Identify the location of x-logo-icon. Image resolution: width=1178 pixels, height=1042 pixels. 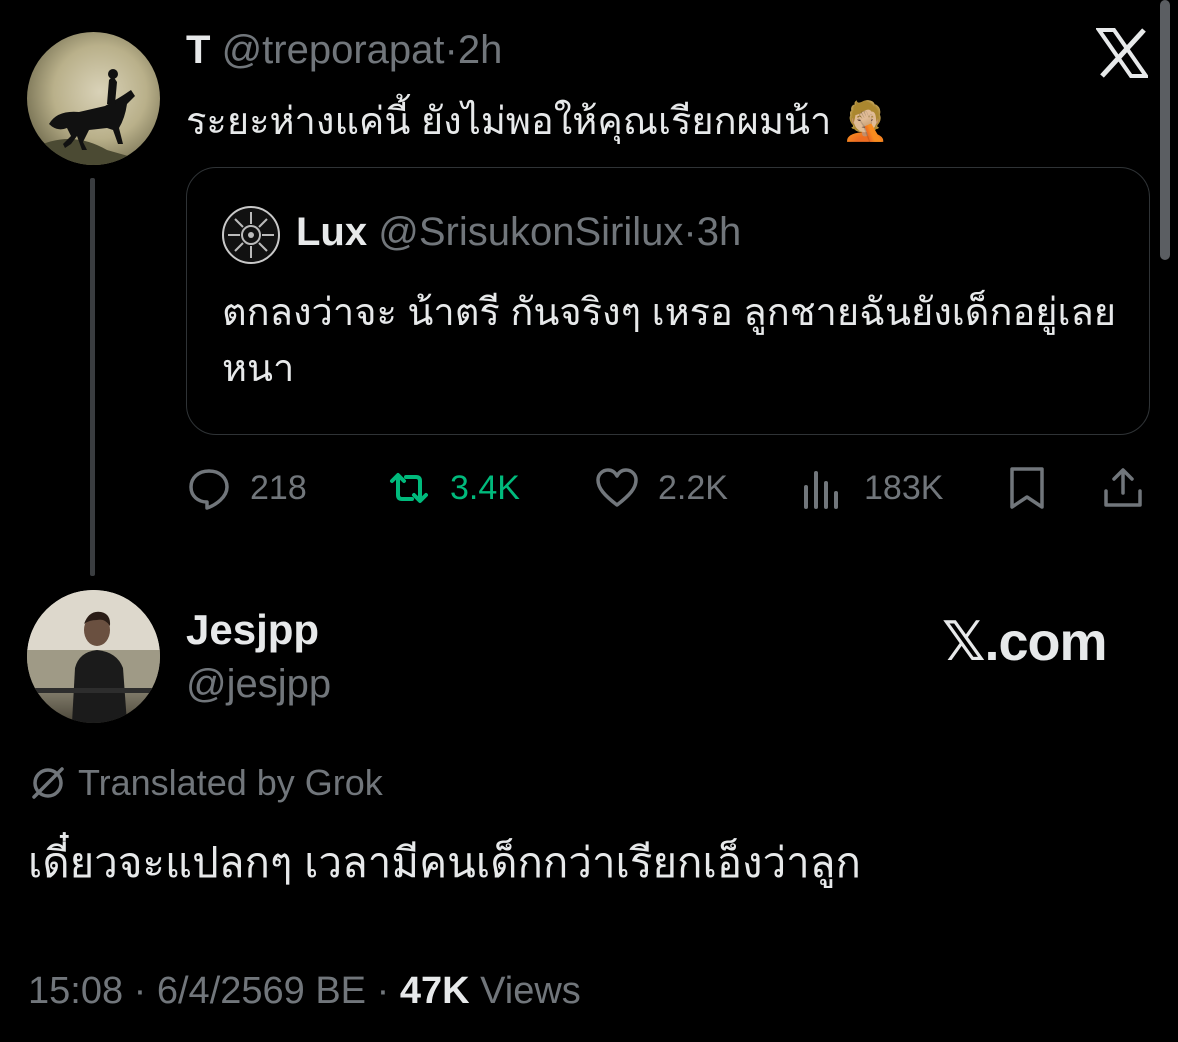
(1122, 53).